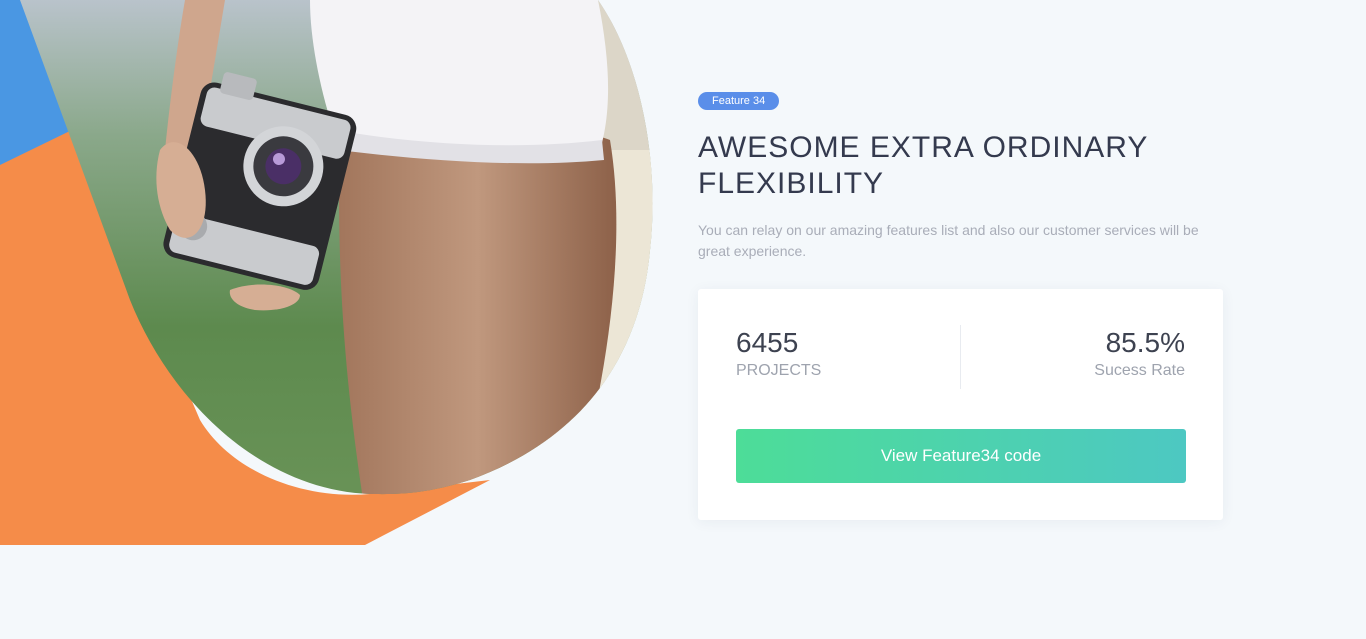 This screenshot has width=1366, height=639. Describe the element at coordinates (923, 165) in the screenshot. I see `feature-title: AWESOME EXTRA ORDINARY FLEXIBILITY` at that location.